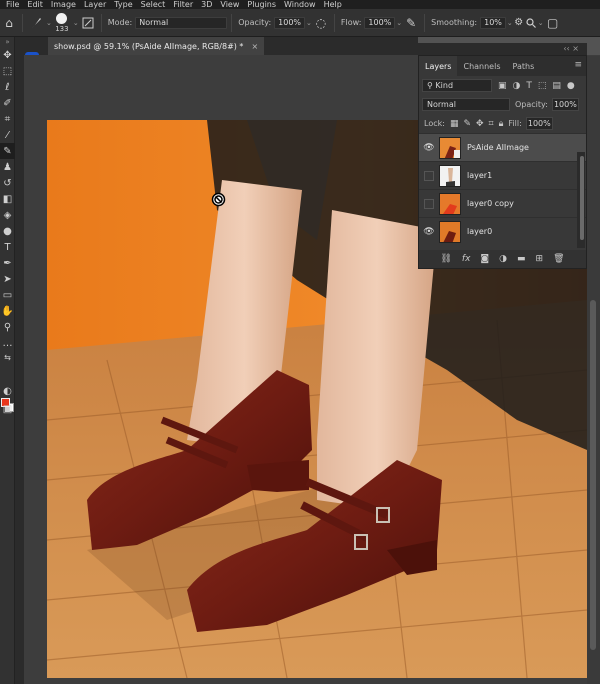 Image resolution: width=600 pixels, height=684 pixels. What do you see at coordinates (521, 259) in the screenshot?
I see `folder-icon: ▬` at bounding box center [521, 259].